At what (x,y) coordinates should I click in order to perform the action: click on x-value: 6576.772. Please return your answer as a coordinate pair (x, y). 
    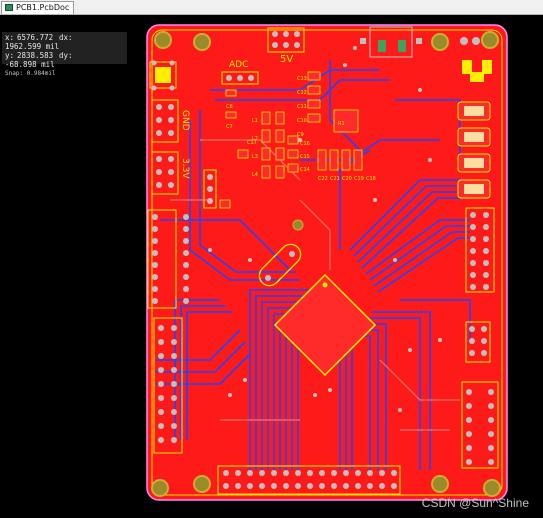
    Looking at the image, I should click on (35, 37).